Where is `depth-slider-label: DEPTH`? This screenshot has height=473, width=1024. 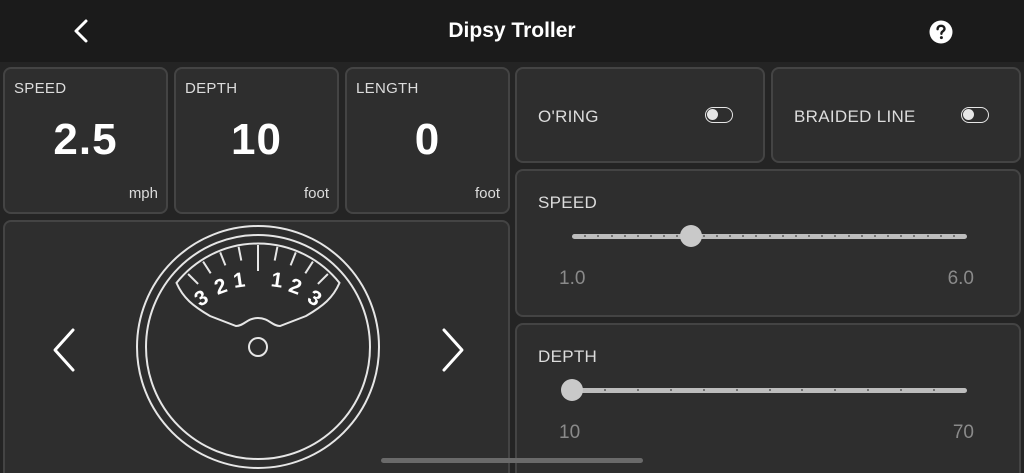 depth-slider-label: DEPTH is located at coordinates (568, 356).